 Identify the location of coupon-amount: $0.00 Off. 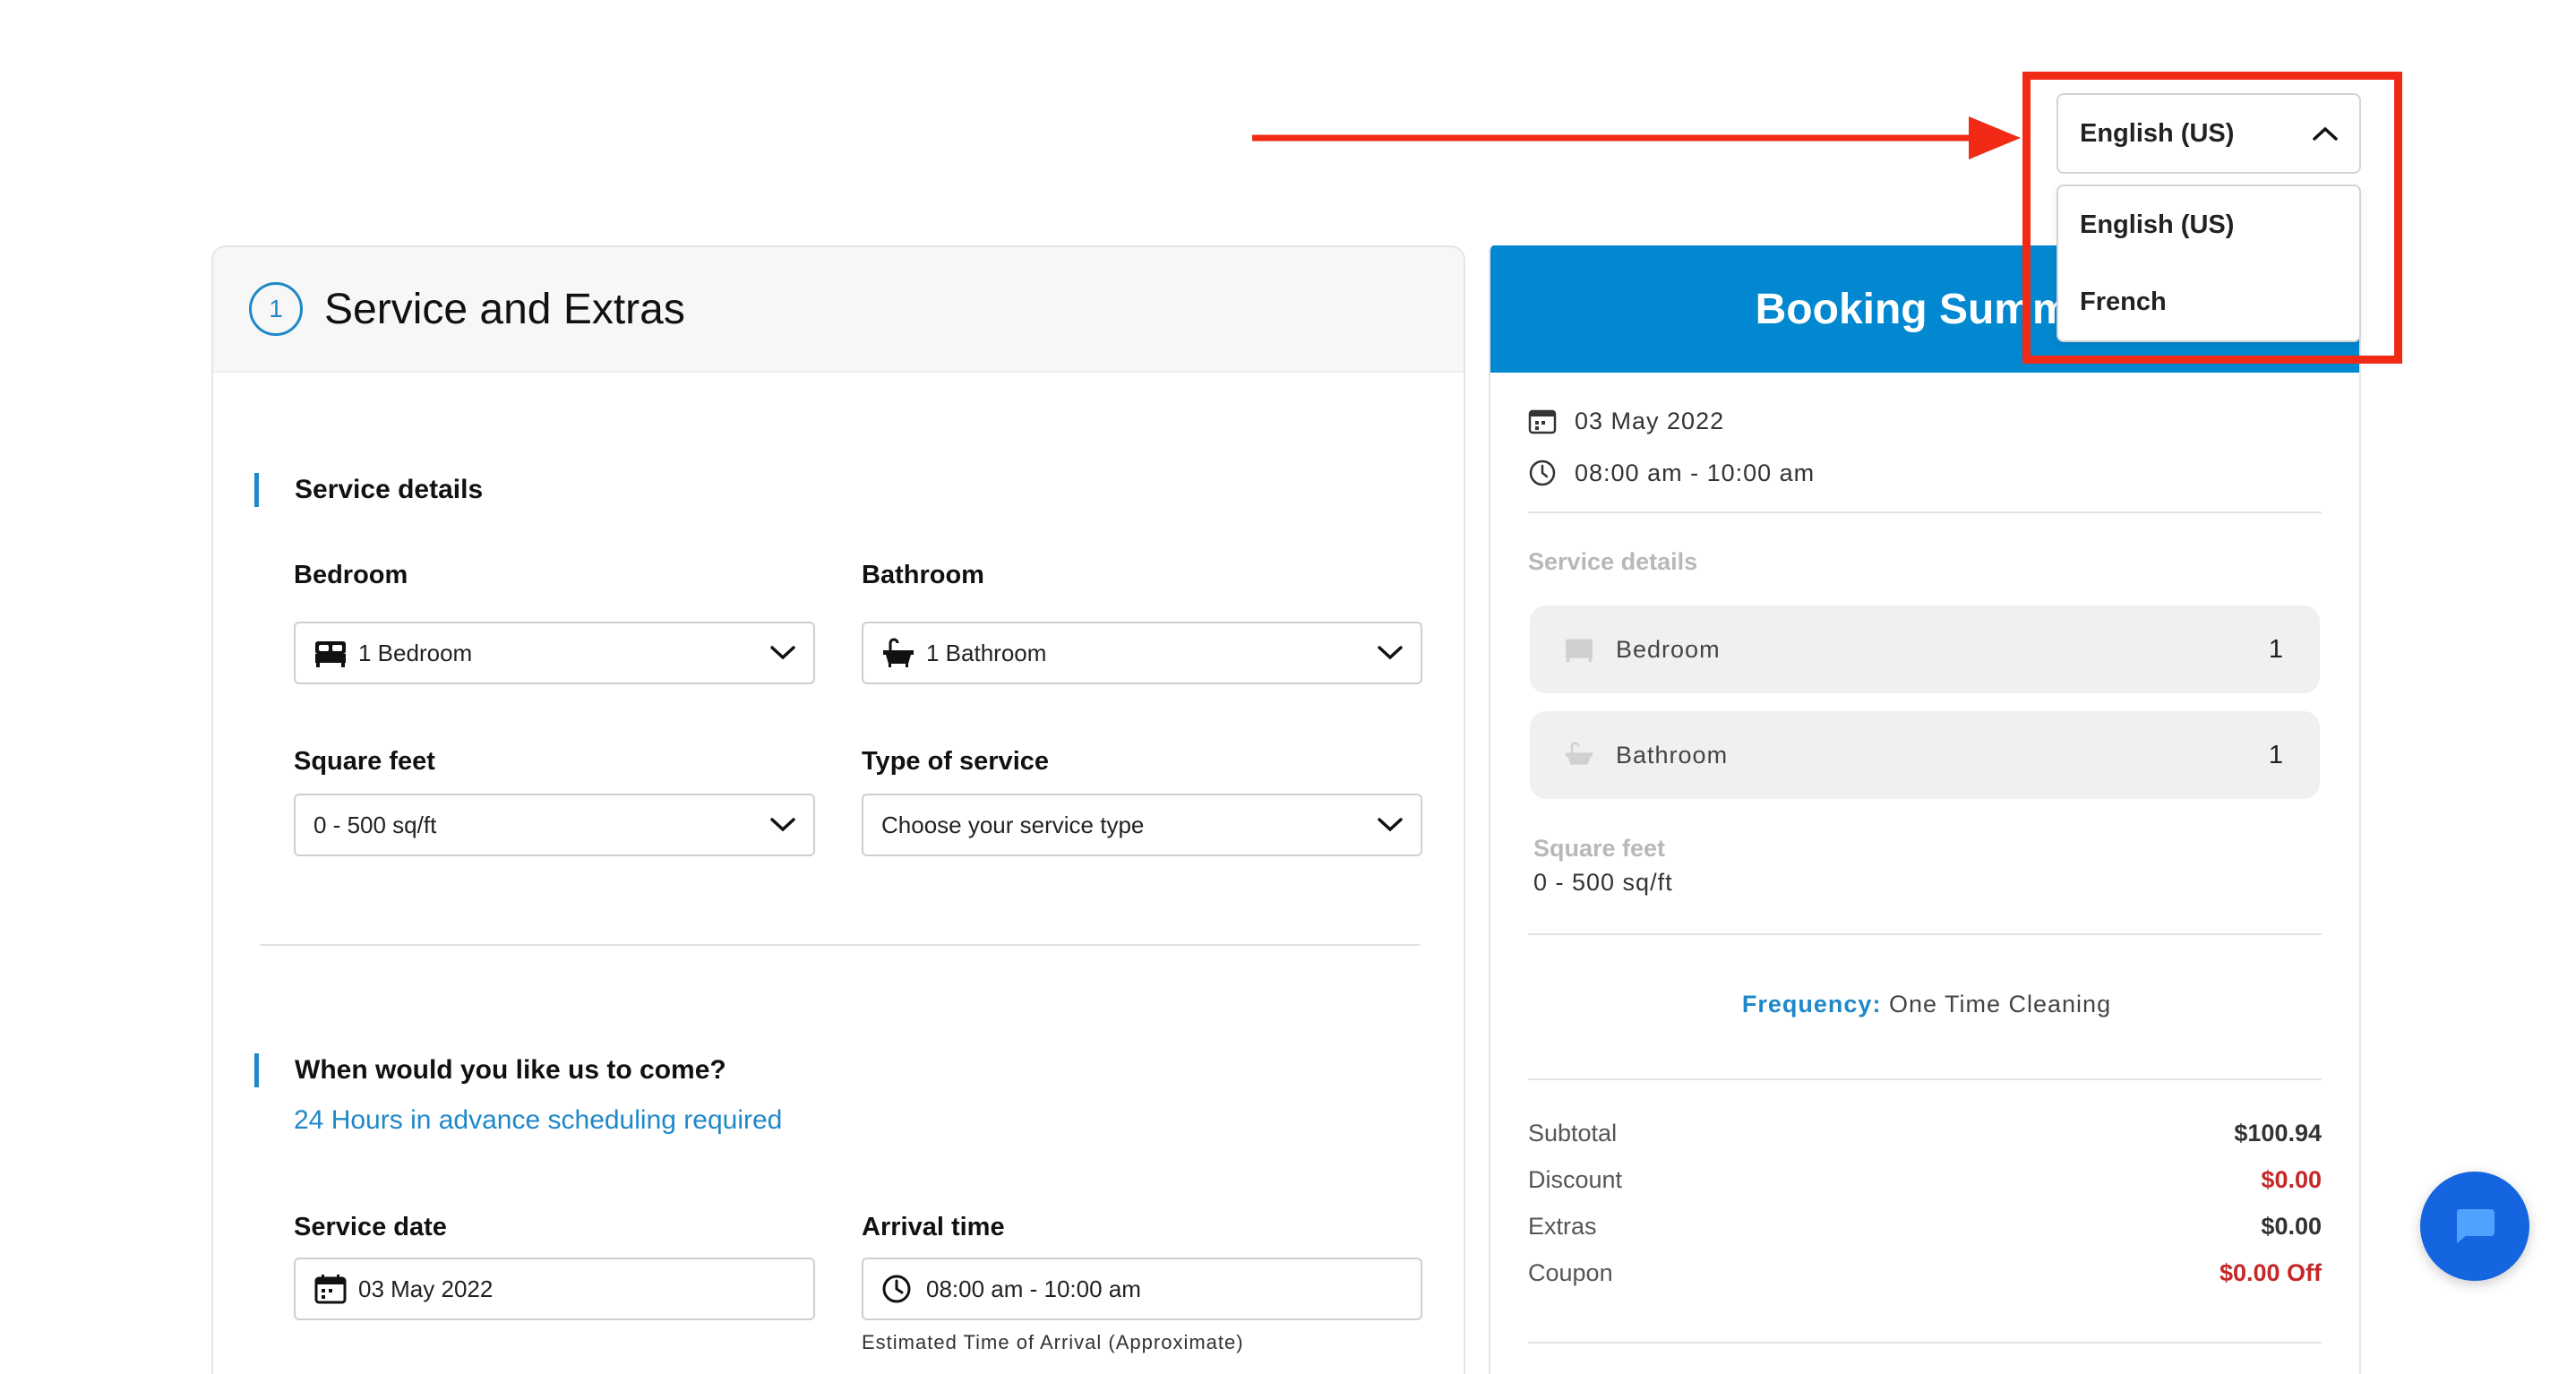
(2270, 1272).